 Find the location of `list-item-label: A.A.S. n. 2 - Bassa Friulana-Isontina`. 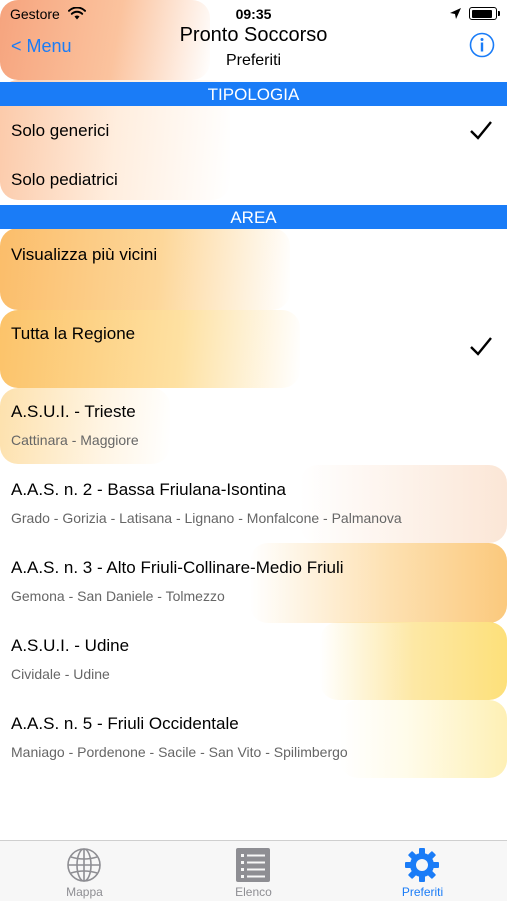

list-item-label: A.A.S. n. 2 - Bassa Friulana-Isontina is located at coordinates (148, 489).